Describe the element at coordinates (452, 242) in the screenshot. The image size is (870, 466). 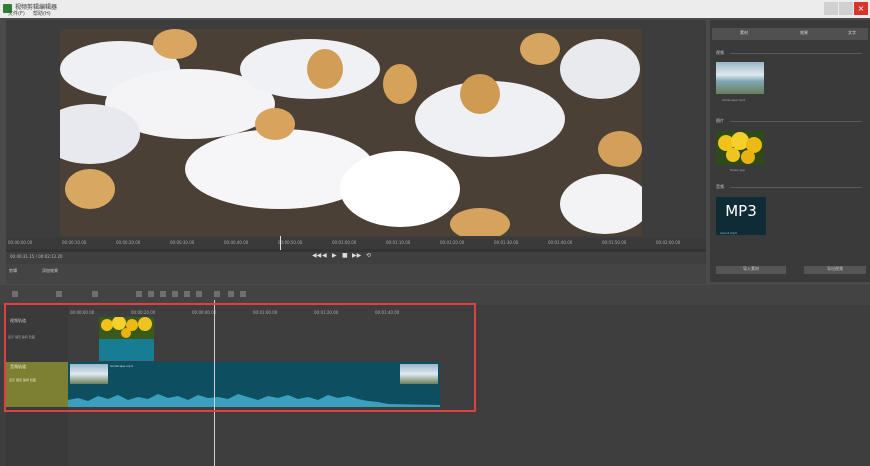
I see `ruler-tick: 00:01:20.00` at that location.